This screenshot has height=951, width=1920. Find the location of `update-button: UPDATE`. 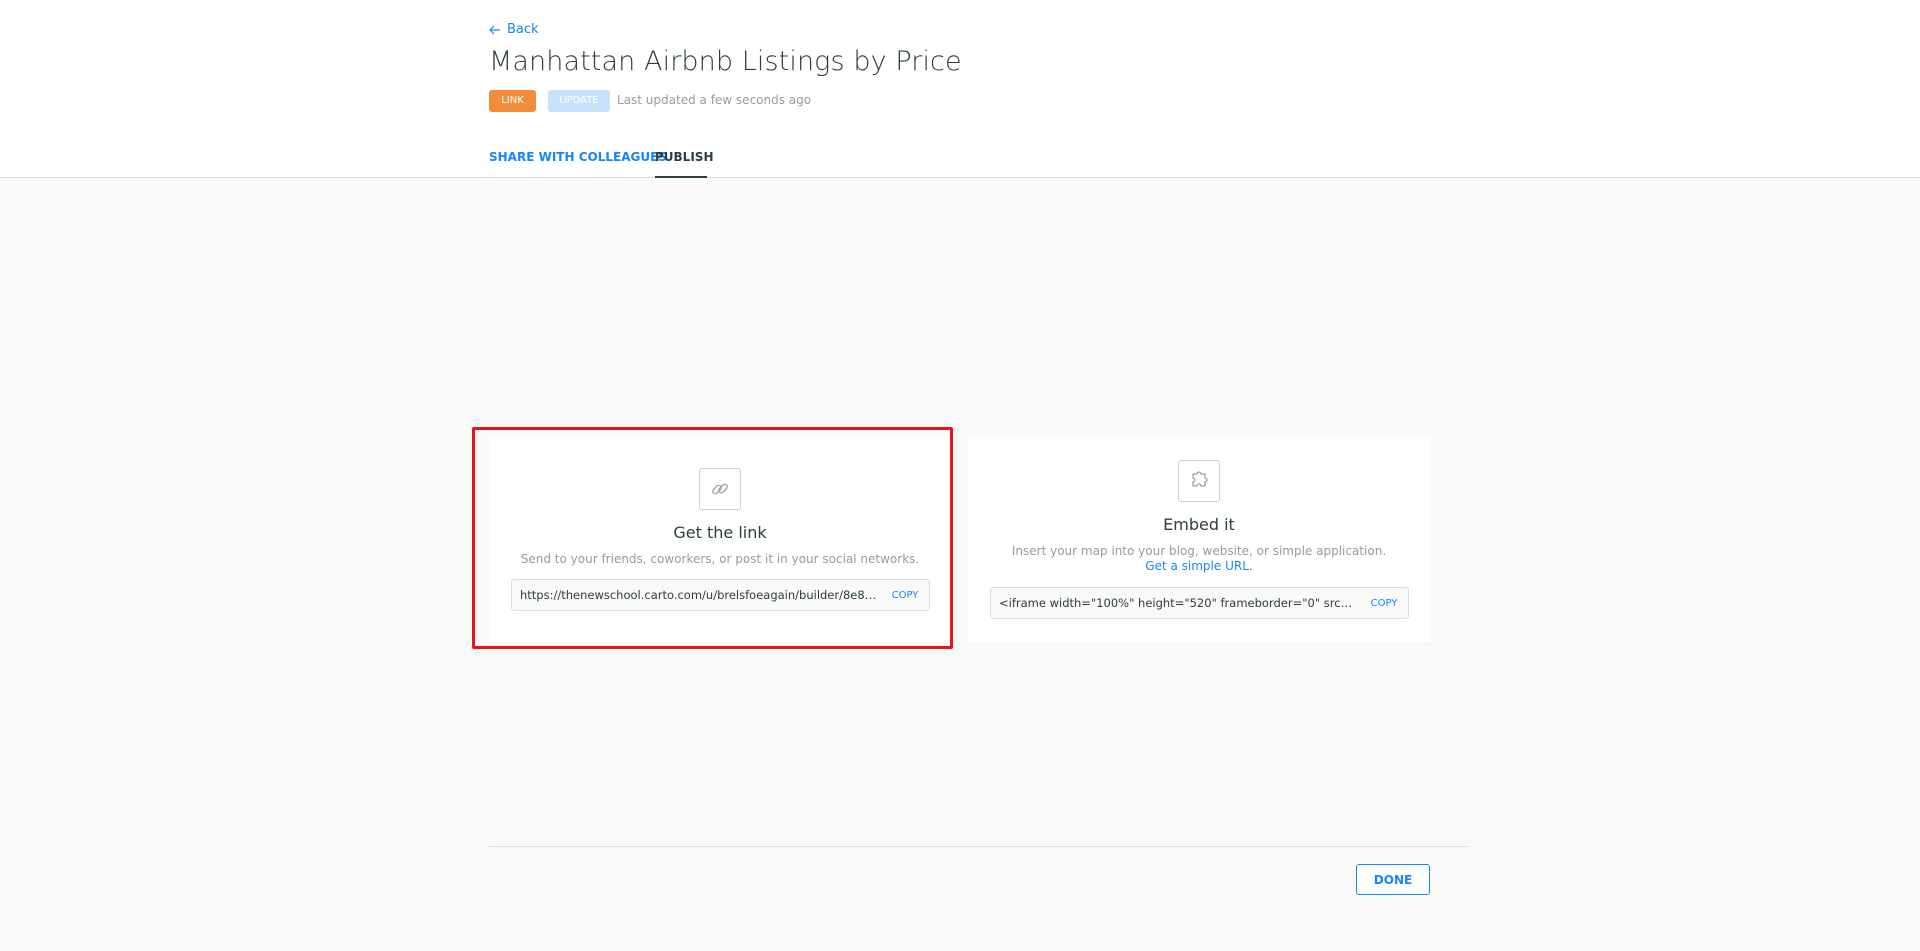

update-button: UPDATE is located at coordinates (579, 101).